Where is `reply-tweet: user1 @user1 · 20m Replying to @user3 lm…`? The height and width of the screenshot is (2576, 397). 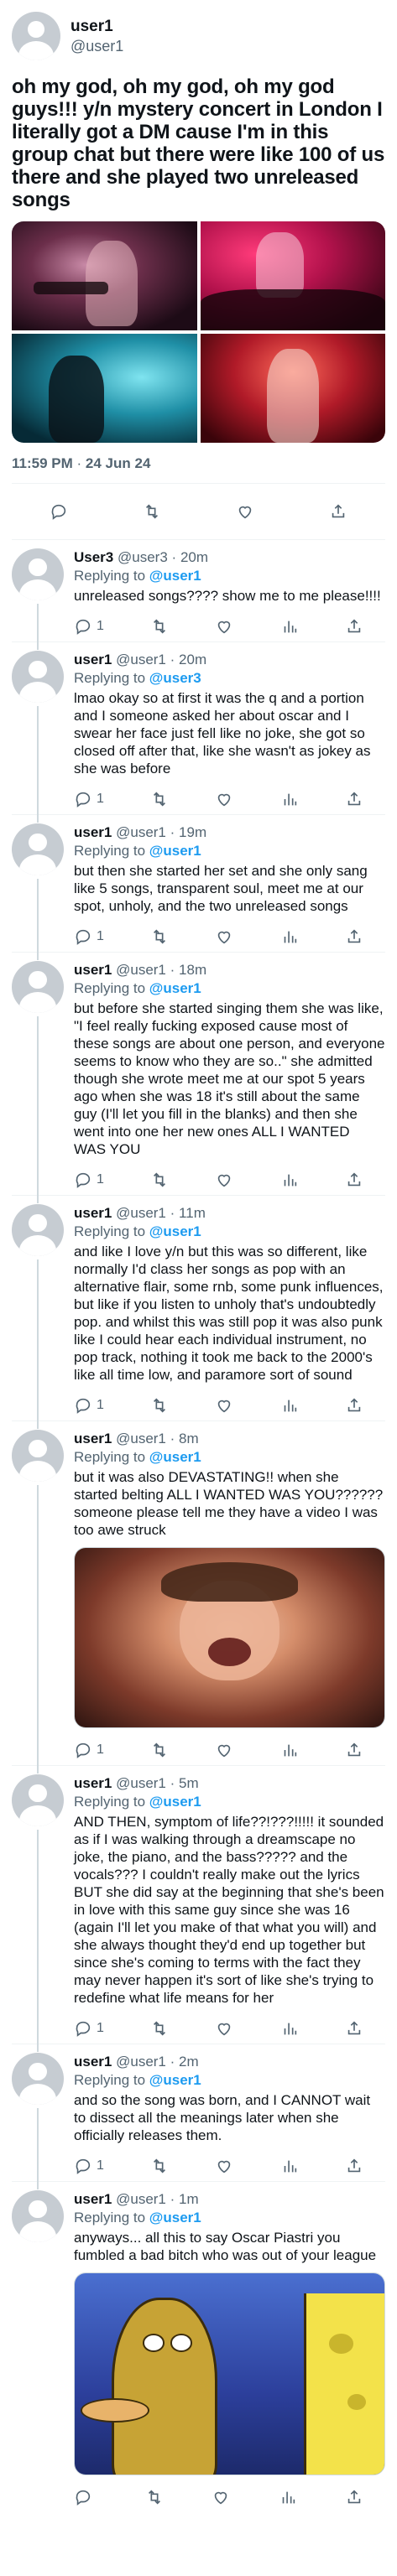
reply-tweet: user1 @user1 · 20m Replying to @user3 lm… is located at coordinates (198, 732).